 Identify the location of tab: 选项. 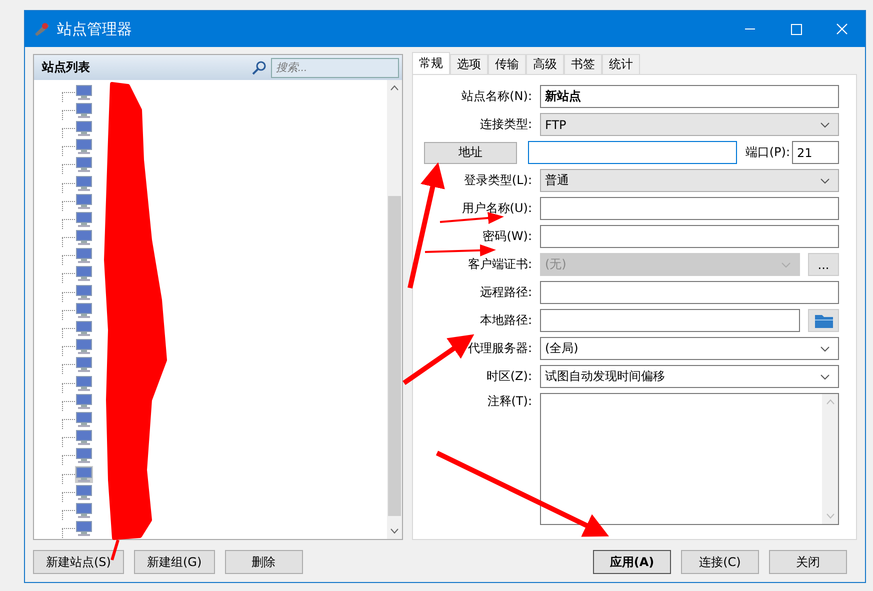
(469, 64).